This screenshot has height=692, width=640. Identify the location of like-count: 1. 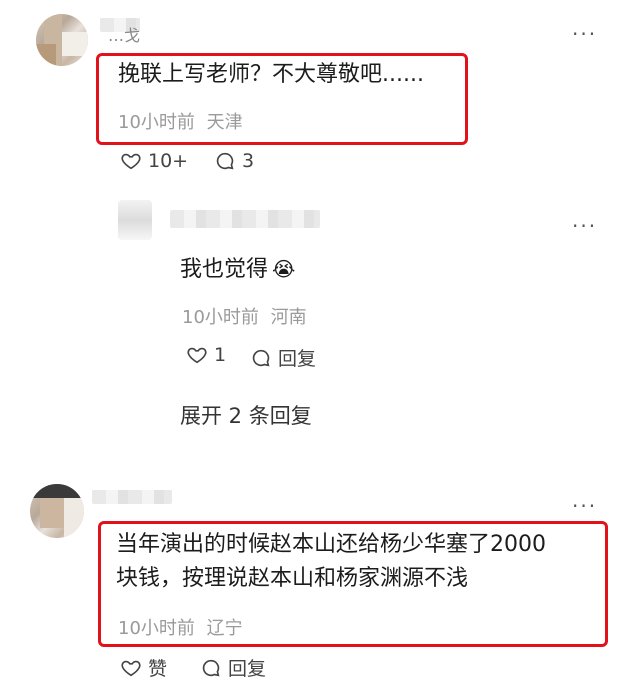
(220, 355).